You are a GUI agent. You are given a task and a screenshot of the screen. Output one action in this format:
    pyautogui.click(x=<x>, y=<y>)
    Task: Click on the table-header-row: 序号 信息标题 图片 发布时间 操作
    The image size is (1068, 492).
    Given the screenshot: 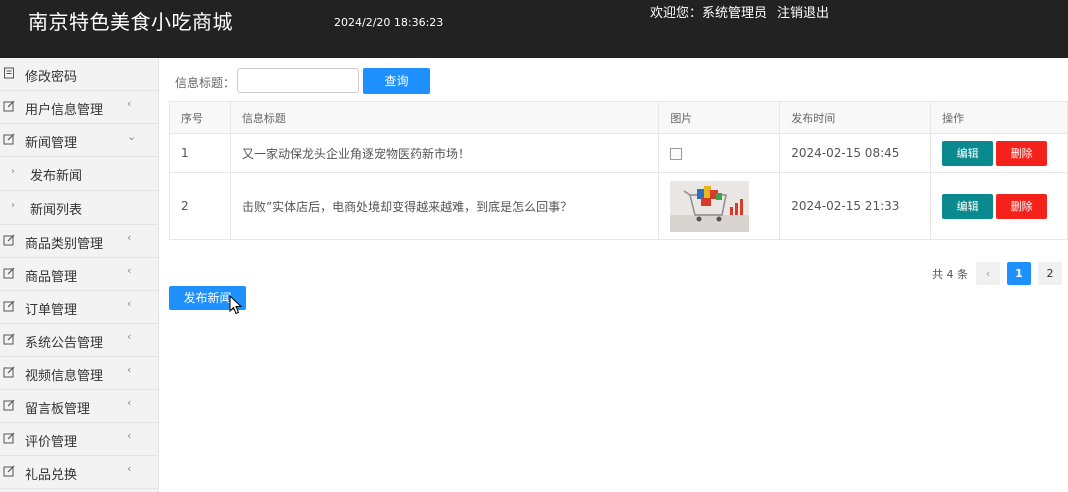 What is the action you would take?
    pyautogui.click(x=618, y=117)
    